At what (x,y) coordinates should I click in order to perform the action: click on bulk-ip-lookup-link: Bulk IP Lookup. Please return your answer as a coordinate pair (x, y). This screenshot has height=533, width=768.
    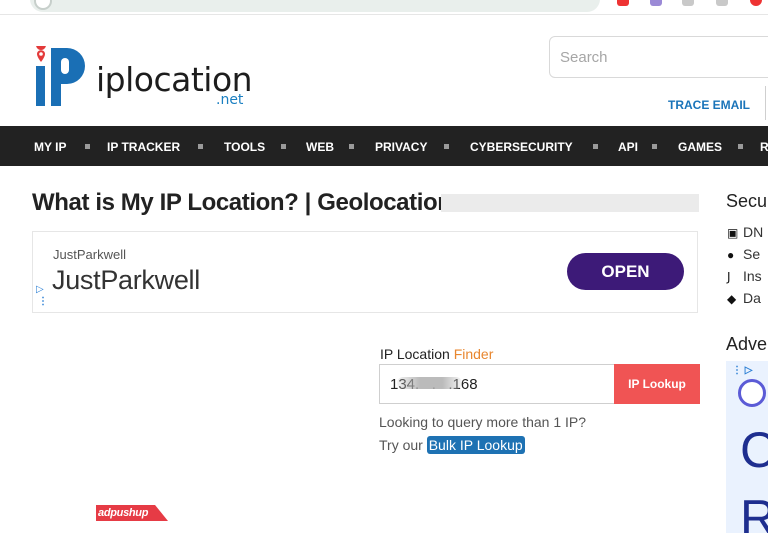
    Looking at the image, I should click on (475, 445).